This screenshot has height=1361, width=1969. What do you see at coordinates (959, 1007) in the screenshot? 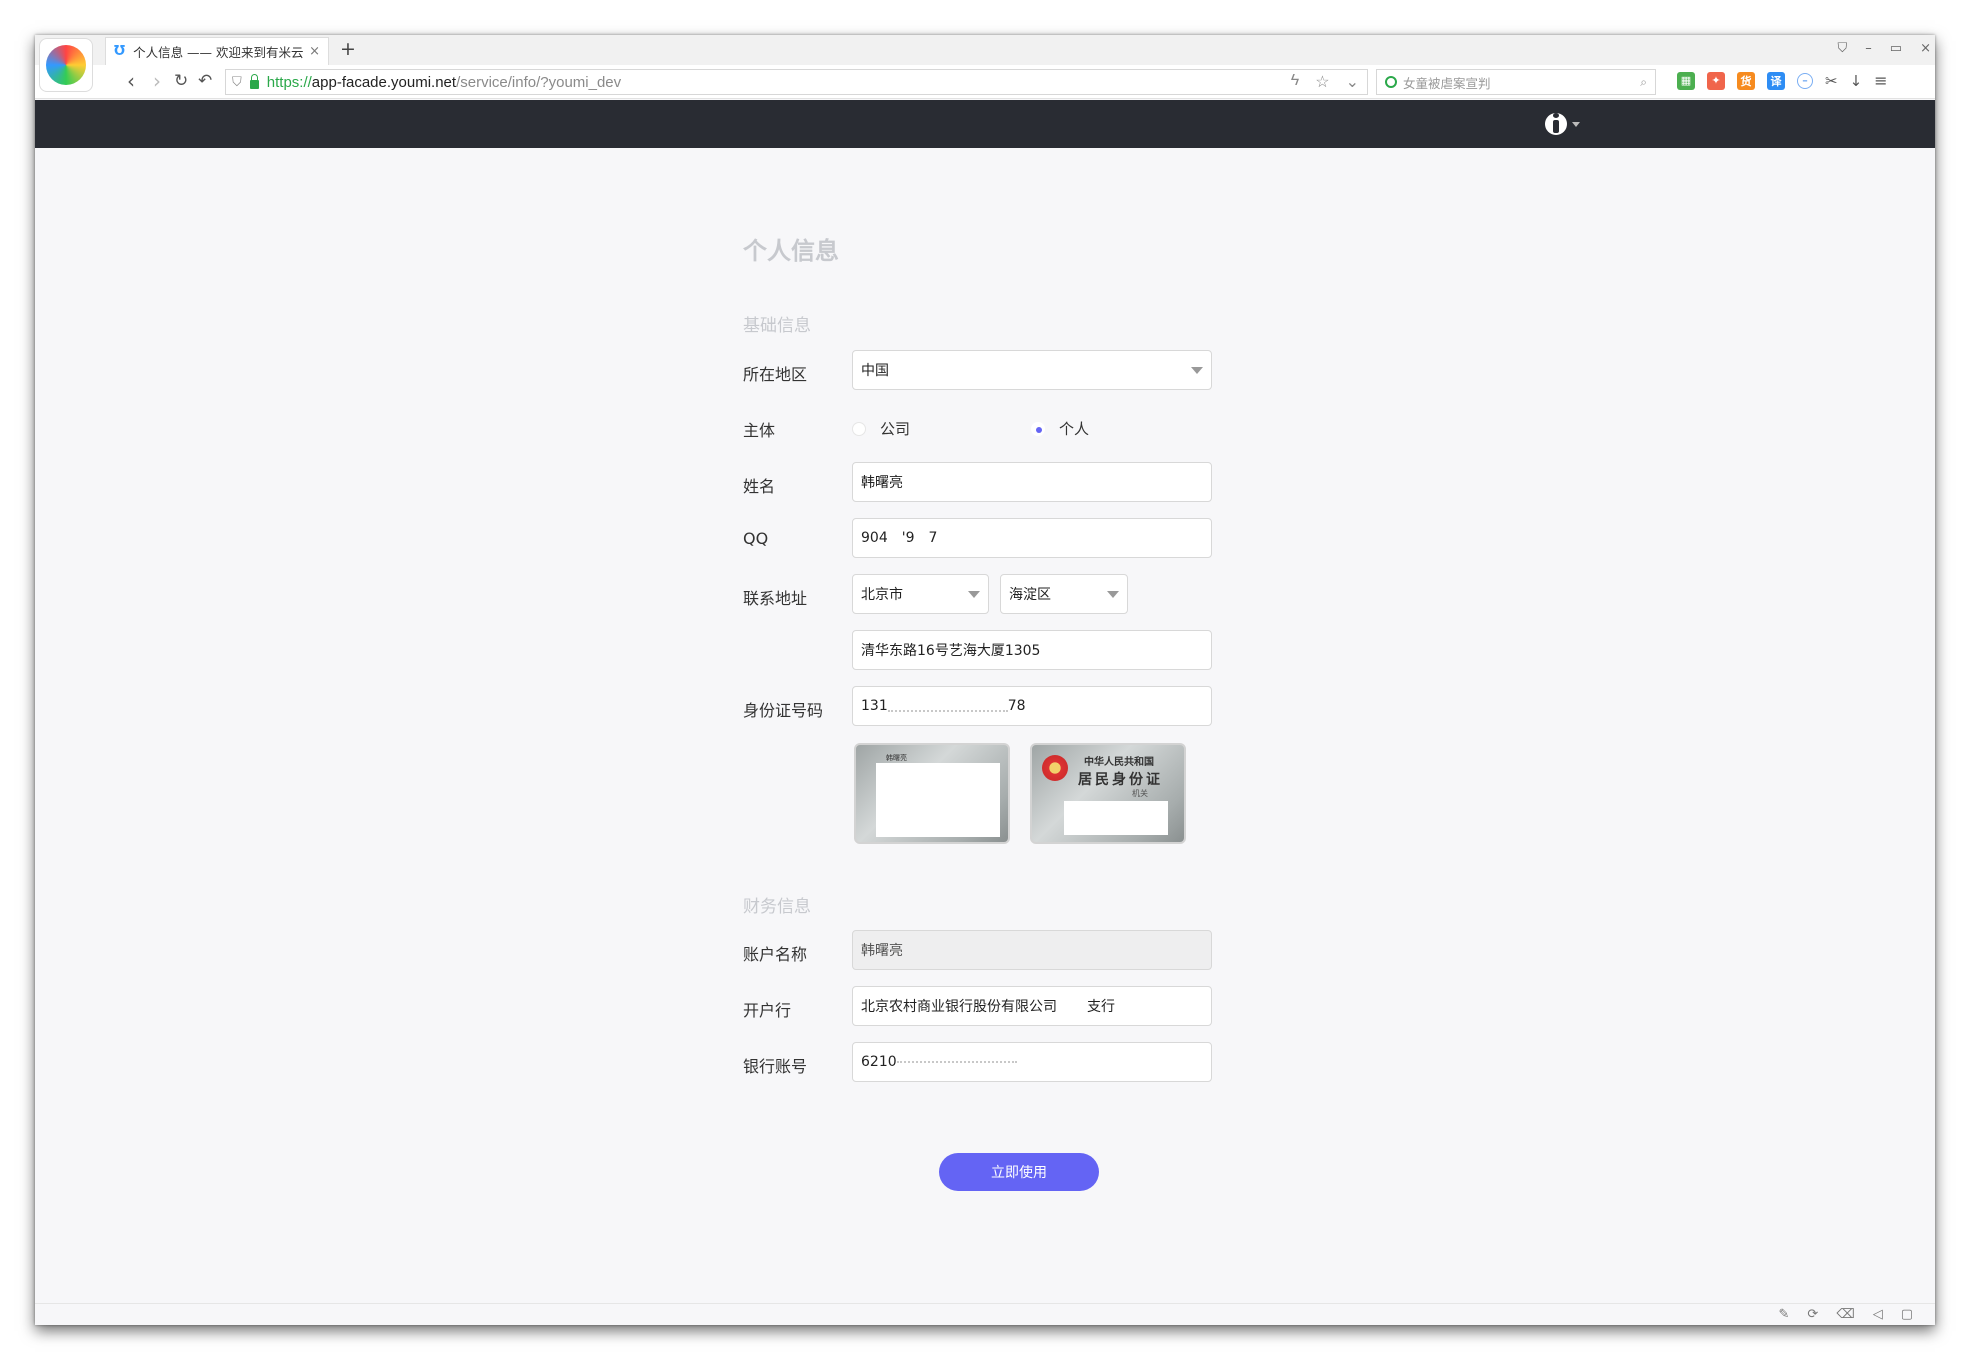
I see `bank-value-main: 北京农村商业银行股份有限公司` at bounding box center [959, 1007].